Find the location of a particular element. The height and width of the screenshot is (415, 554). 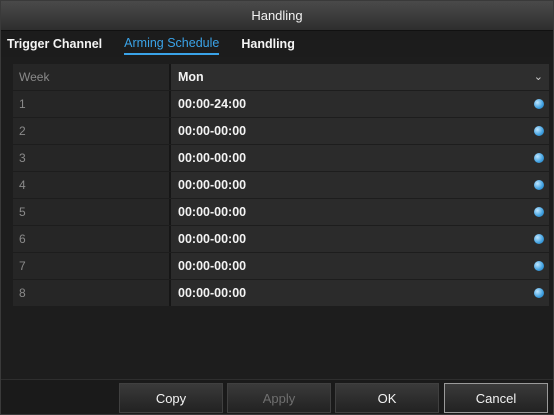

week-select-value: Mon is located at coordinates (191, 77).